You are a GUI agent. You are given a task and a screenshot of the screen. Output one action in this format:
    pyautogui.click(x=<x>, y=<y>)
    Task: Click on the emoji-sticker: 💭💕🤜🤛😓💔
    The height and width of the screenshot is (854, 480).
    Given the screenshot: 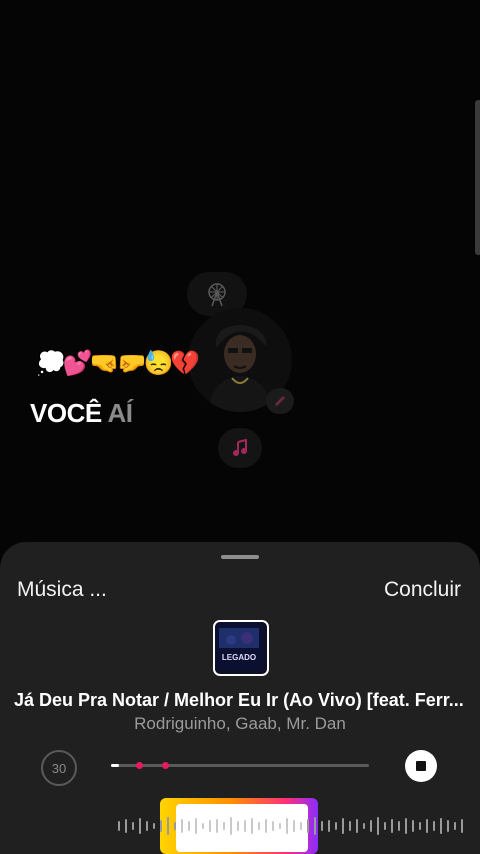 What is the action you would take?
    pyautogui.click(x=118, y=364)
    